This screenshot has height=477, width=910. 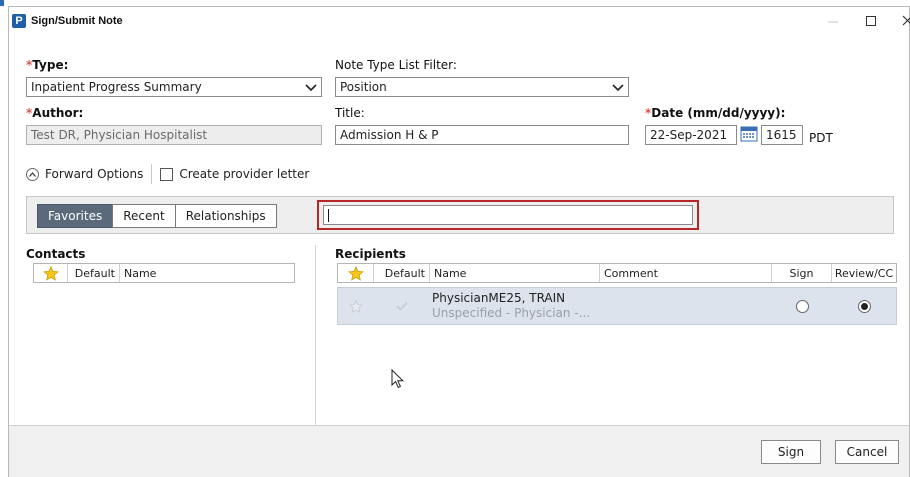 What do you see at coordinates (499, 298) in the screenshot?
I see `recipient-name: PhysicianME25, TRAIN` at bounding box center [499, 298].